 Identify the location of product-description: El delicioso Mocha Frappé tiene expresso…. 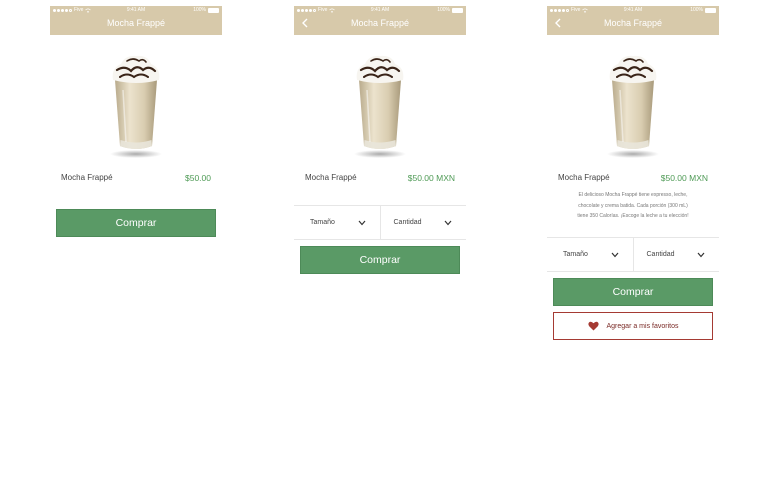
(633, 206).